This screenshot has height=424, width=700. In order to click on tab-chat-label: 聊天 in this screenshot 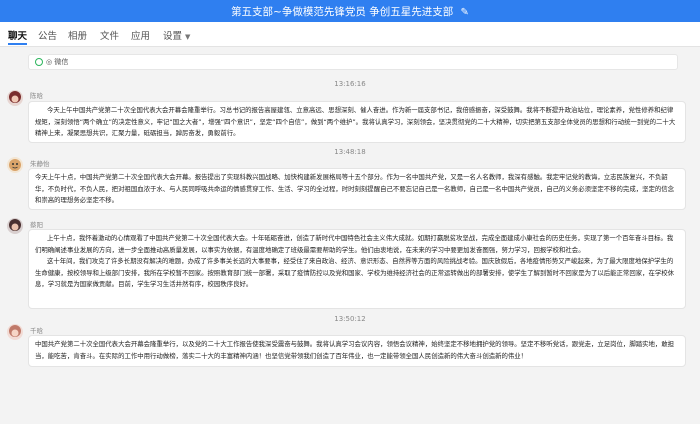, I will do `click(18, 36)`.